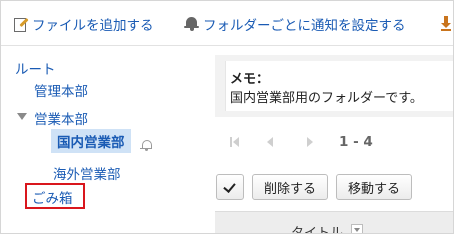  I want to click on download-link, so click(447, 24).